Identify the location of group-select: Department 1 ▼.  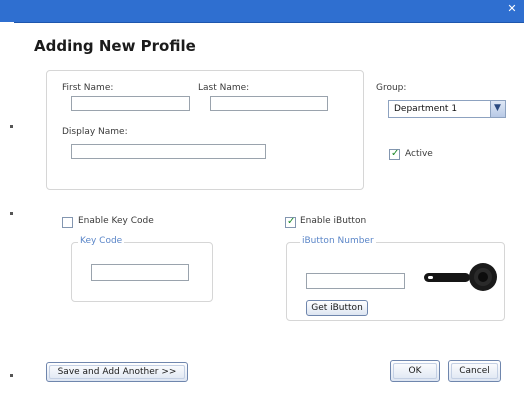
(447, 109).